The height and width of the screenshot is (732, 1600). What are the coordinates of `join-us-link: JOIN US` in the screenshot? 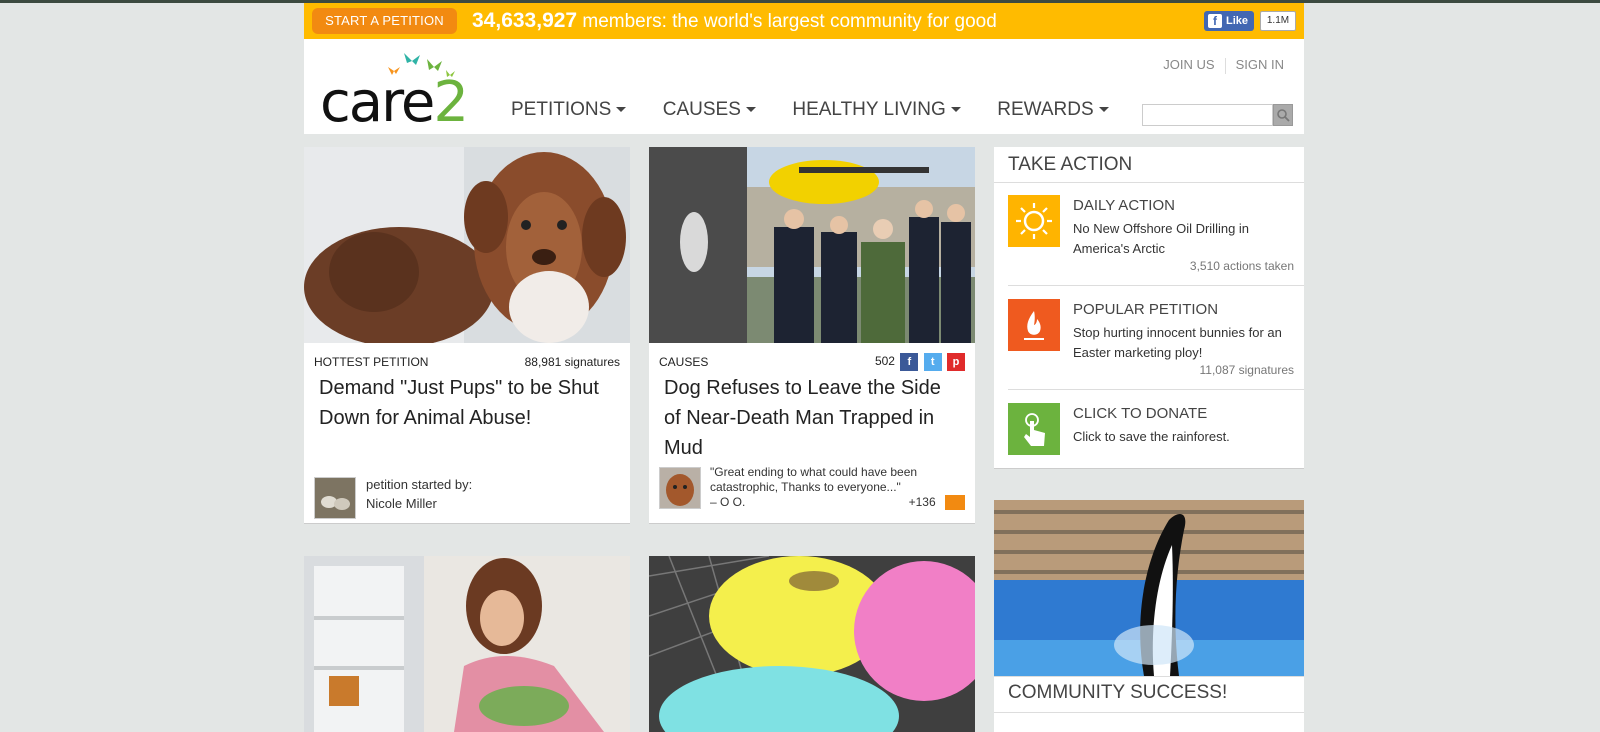 It's located at (1188, 64).